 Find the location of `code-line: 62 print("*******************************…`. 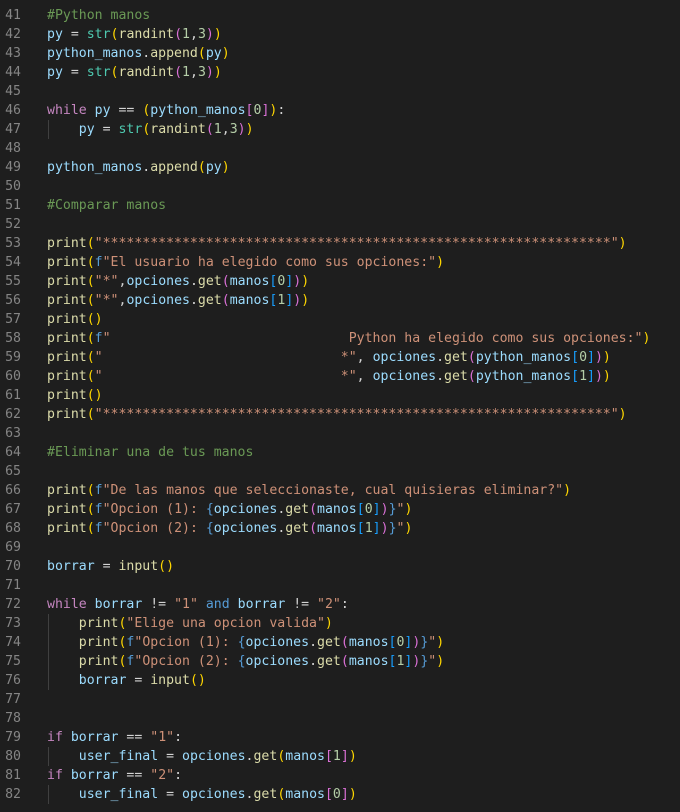

code-line: 62 print("*******************************… is located at coordinates (340, 414).